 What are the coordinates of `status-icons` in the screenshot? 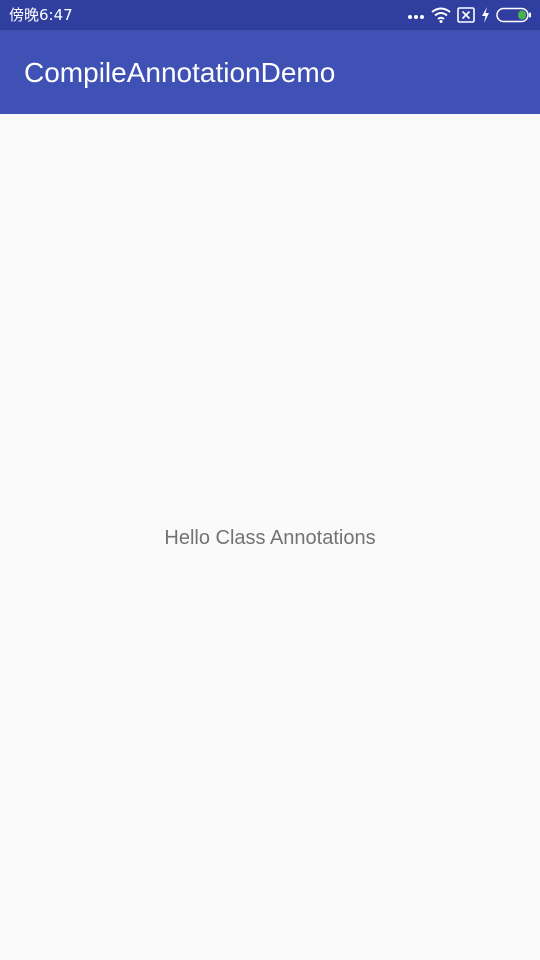 It's located at (469, 15).